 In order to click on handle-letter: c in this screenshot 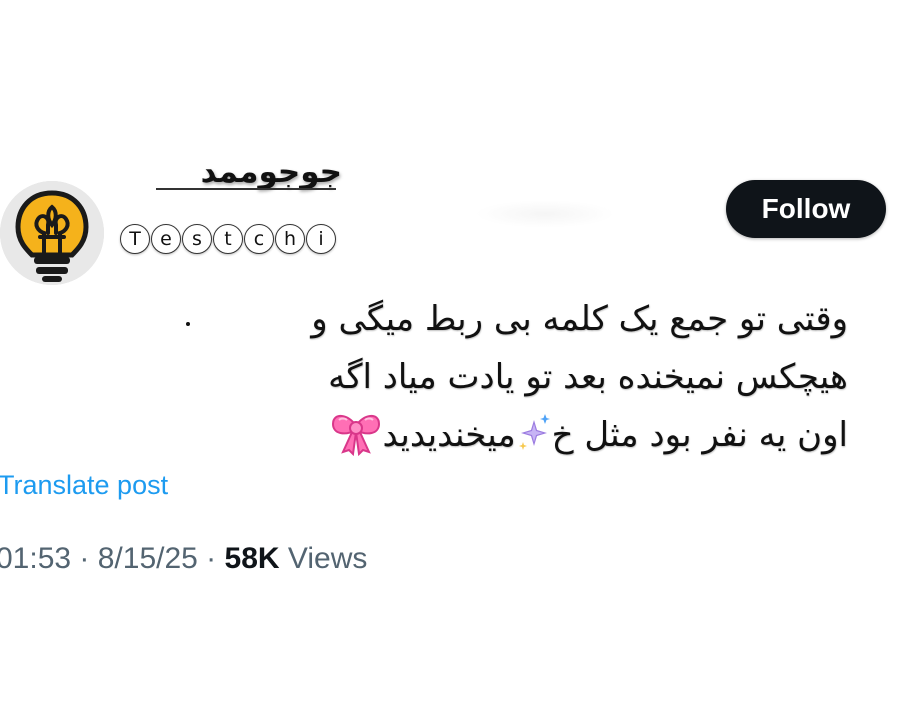, I will do `click(259, 239)`.